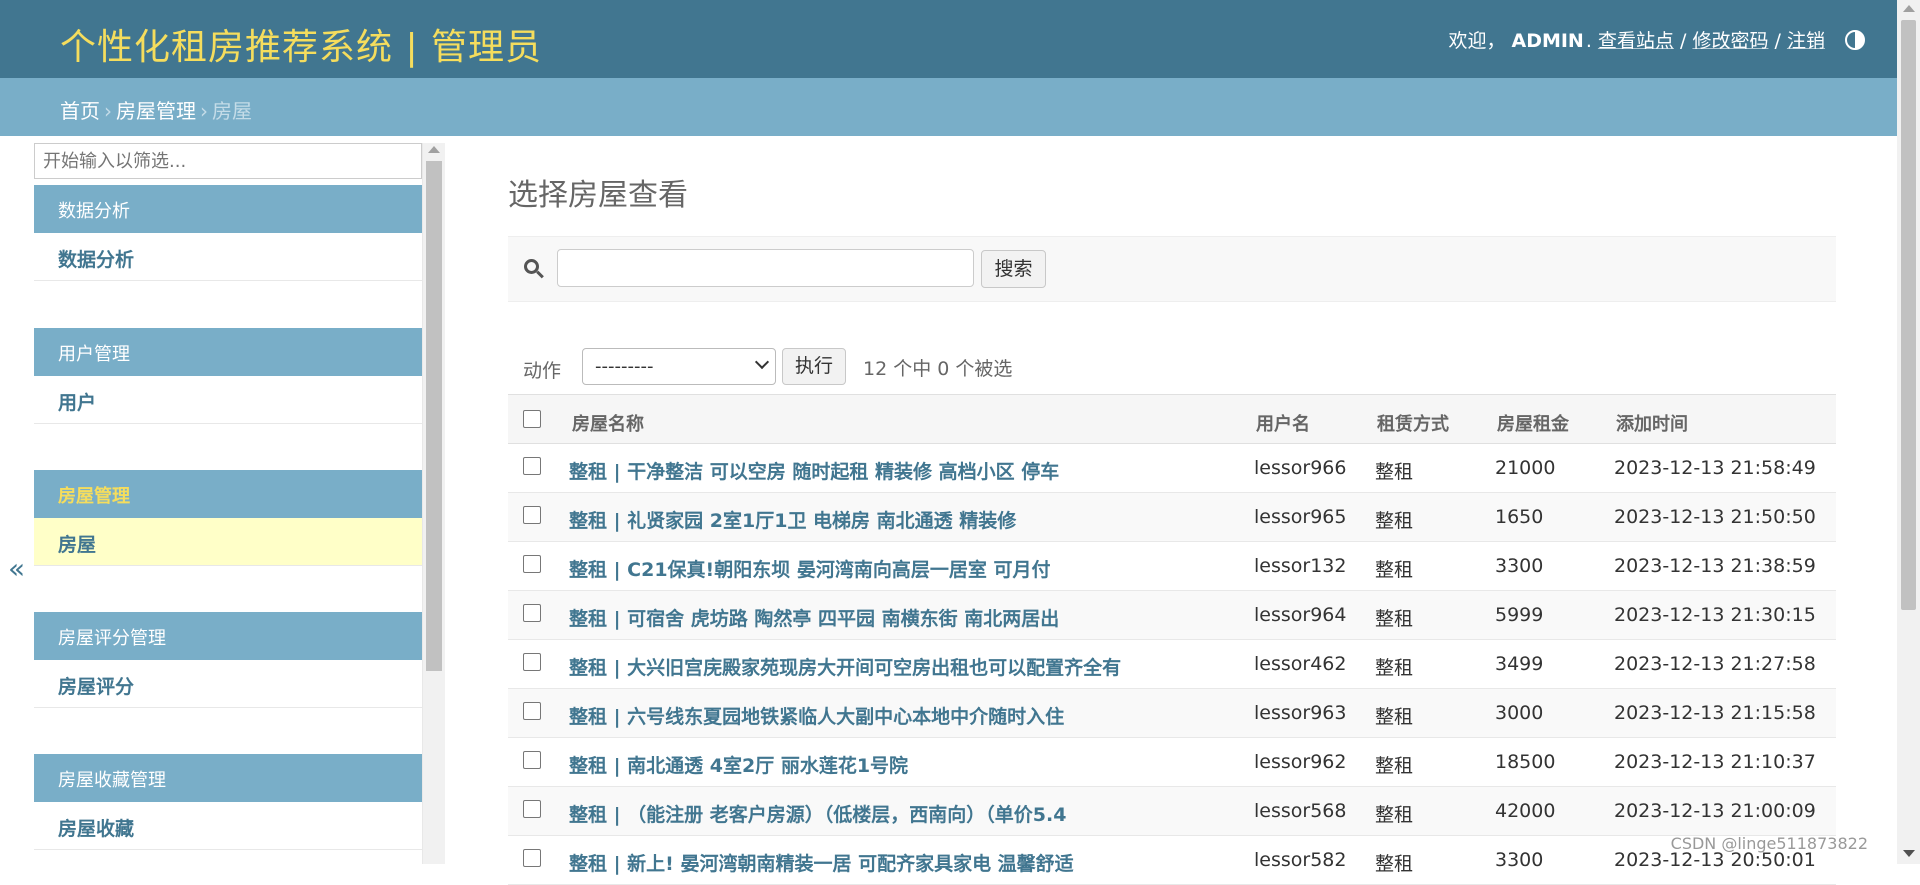  I want to click on page-scrollbar, so click(1908, 432).